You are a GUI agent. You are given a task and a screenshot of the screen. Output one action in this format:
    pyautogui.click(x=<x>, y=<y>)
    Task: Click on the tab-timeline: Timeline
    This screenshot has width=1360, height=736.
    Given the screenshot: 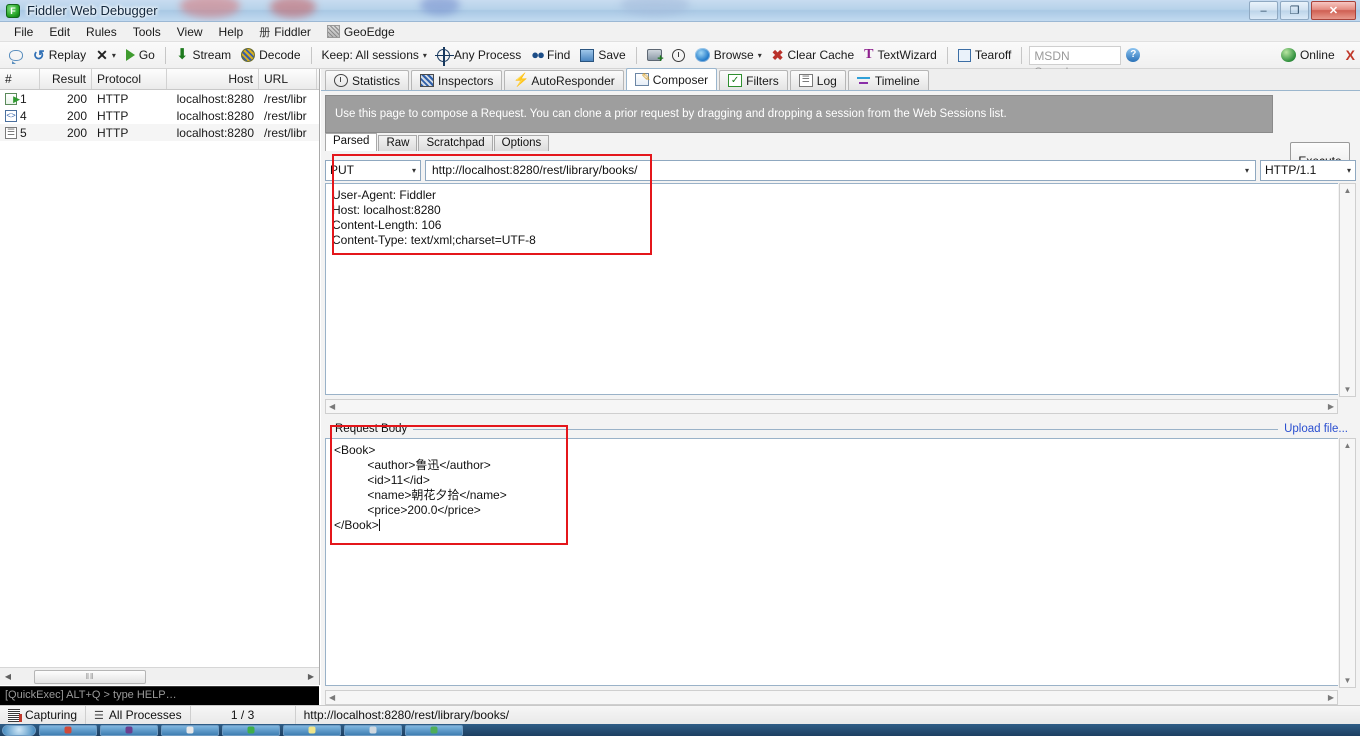 What is the action you would take?
    pyautogui.click(x=888, y=80)
    